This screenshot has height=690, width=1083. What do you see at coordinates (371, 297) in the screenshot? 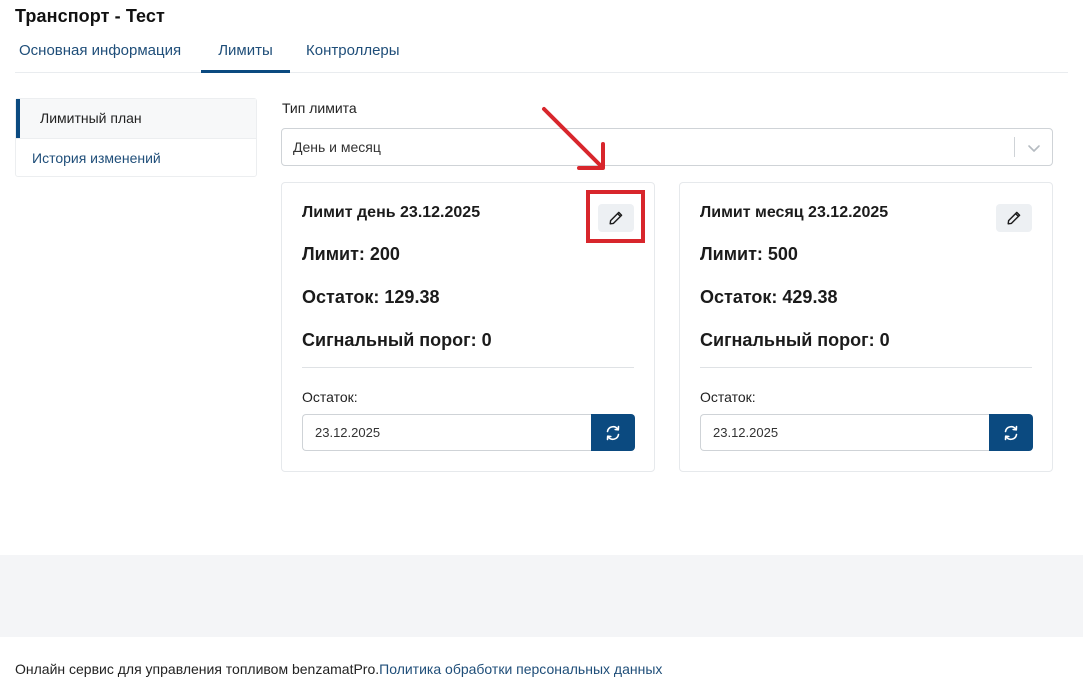
I see `rest-value: Остаток: 129.38` at bounding box center [371, 297].